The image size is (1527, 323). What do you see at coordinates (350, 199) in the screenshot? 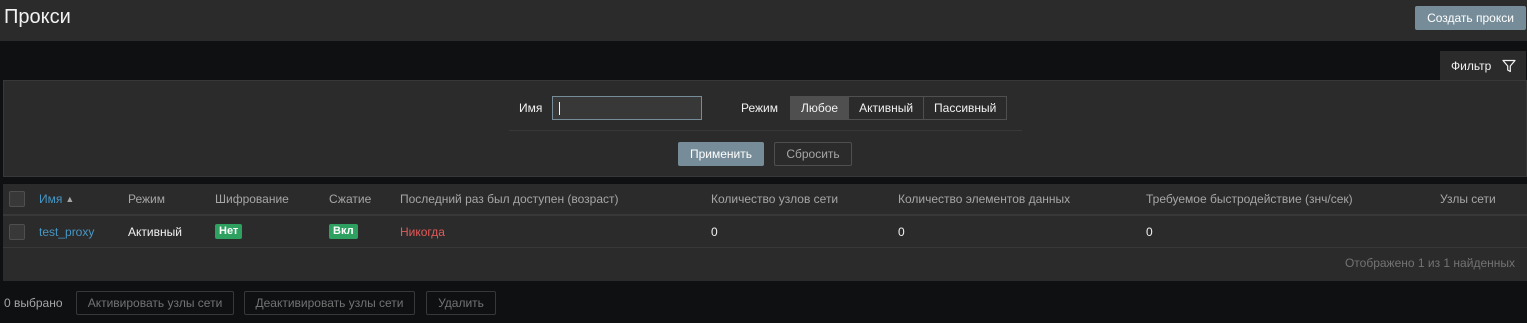
I see `column-header-compression: Сжатие` at bounding box center [350, 199].